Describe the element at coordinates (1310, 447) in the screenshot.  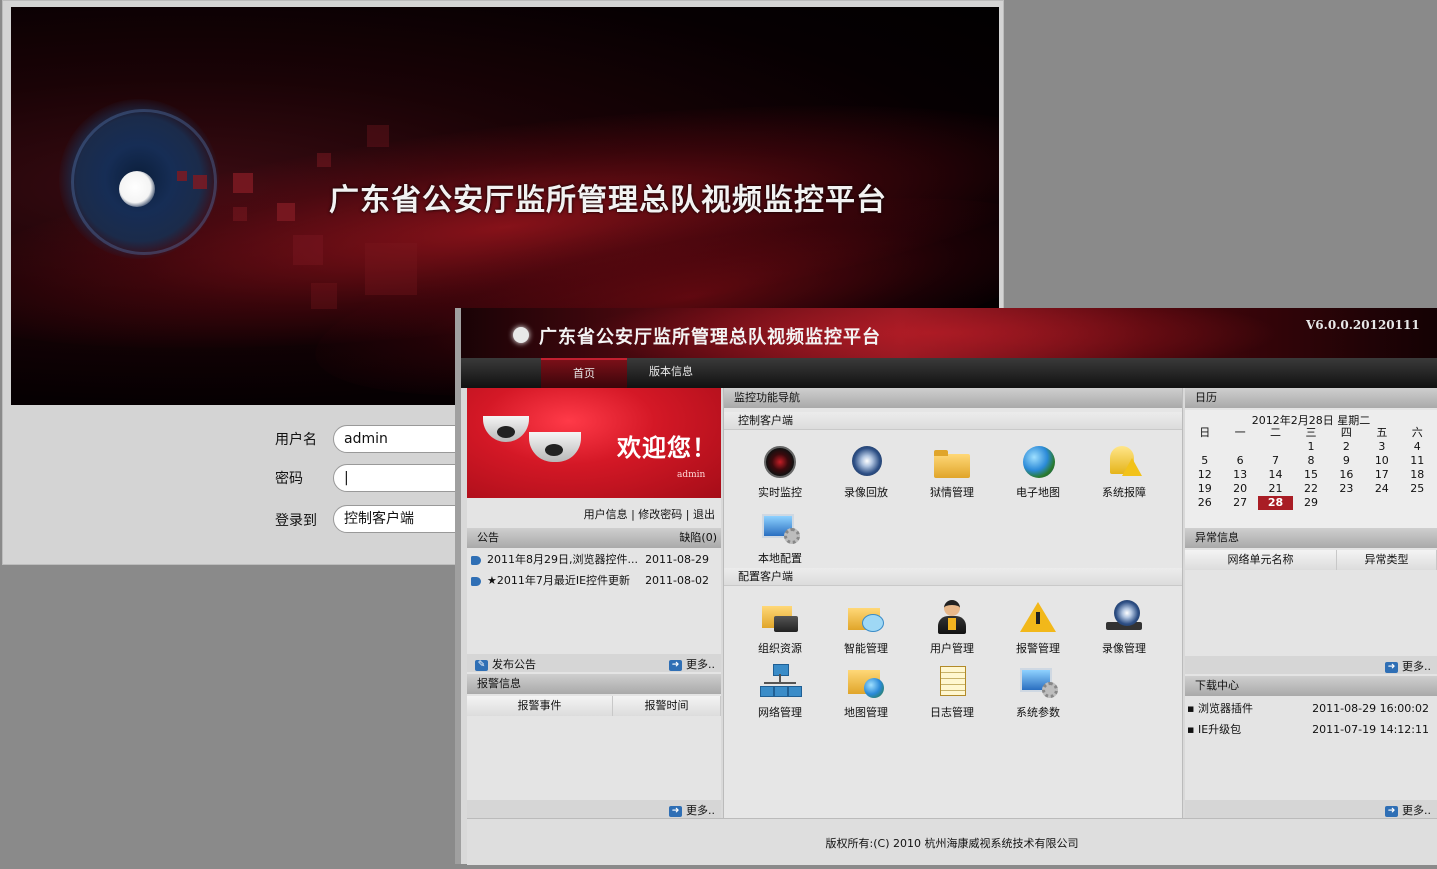
I see `calendar-day: 1` at that location.